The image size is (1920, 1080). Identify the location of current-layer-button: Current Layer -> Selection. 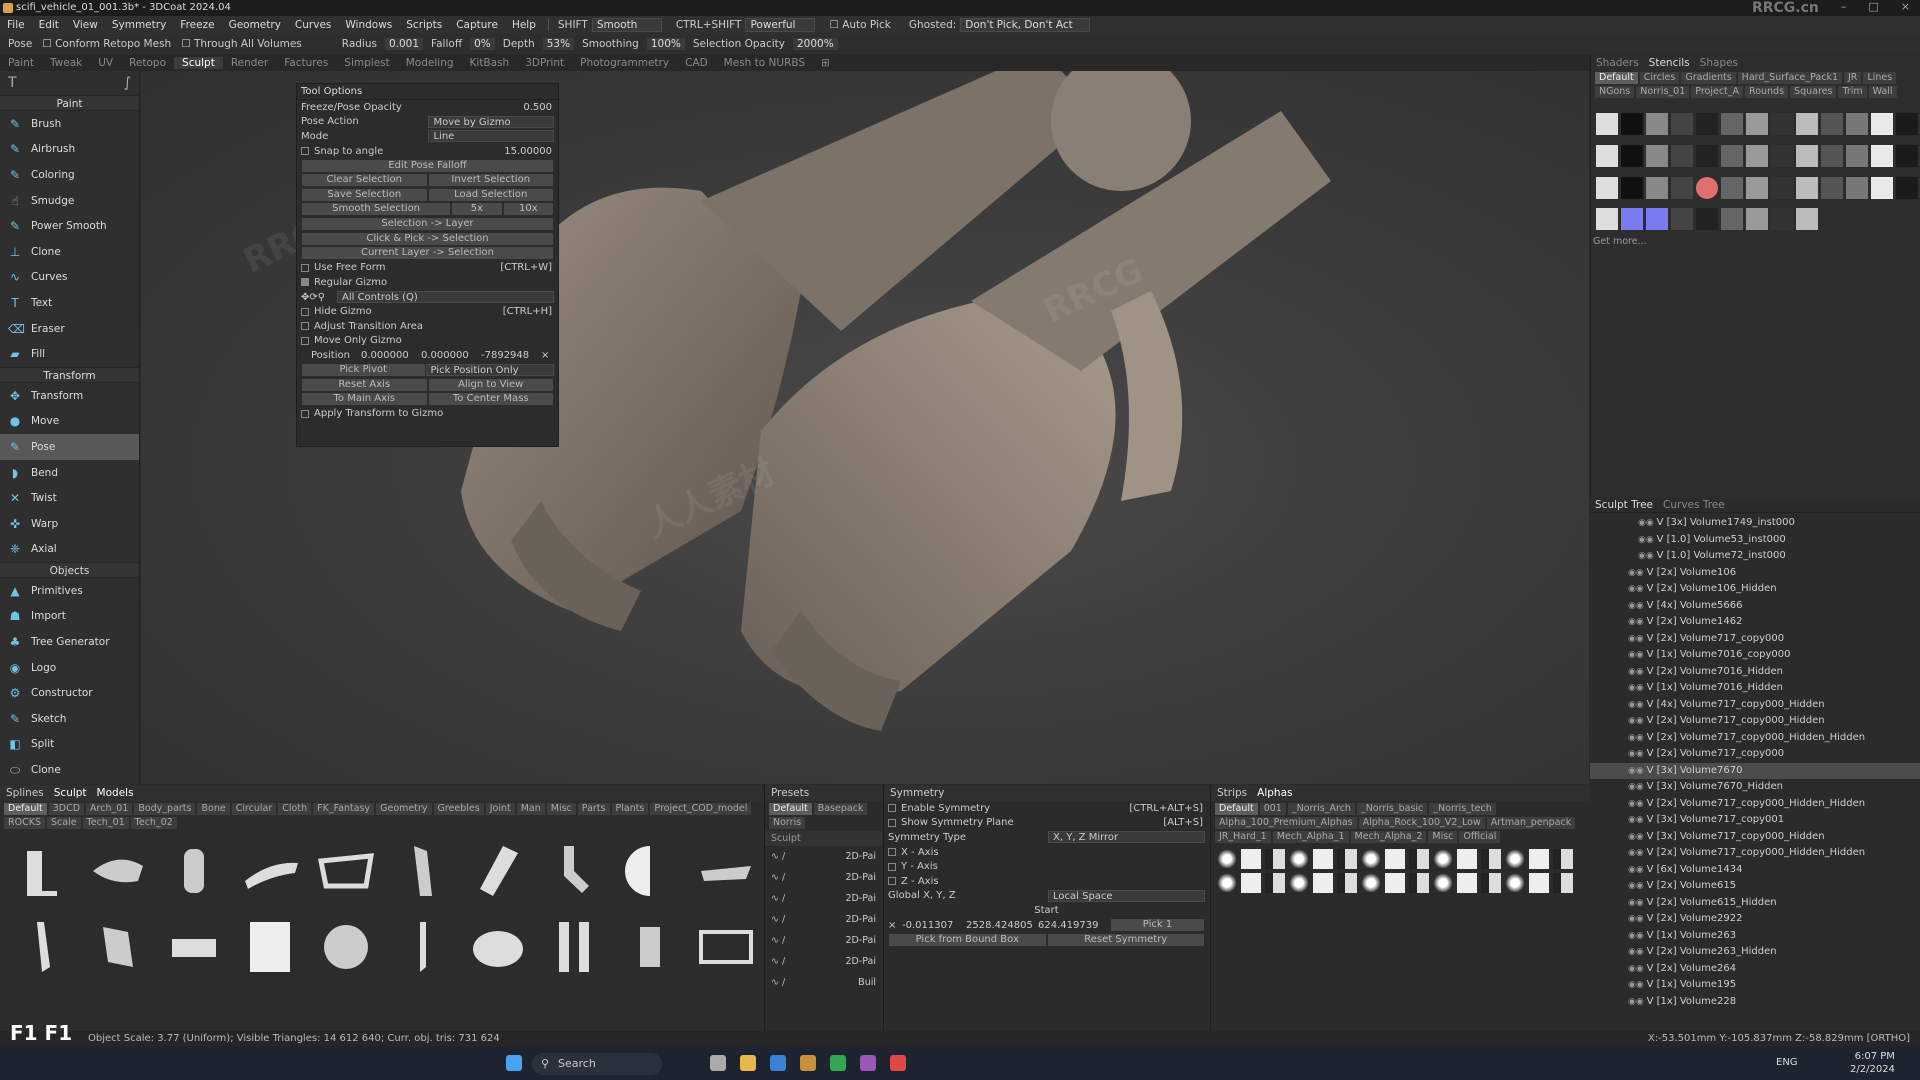
(427, 253).